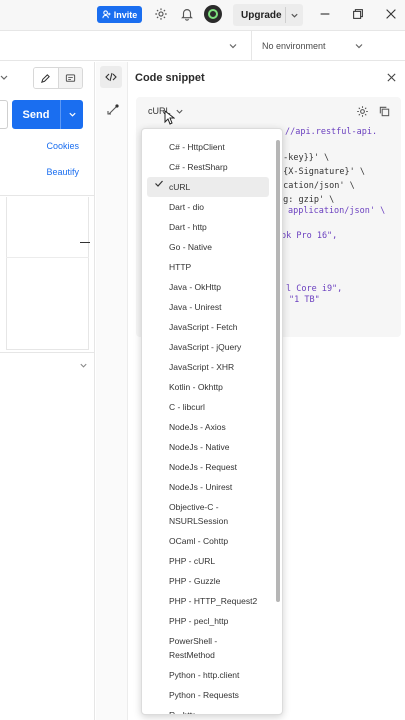 This screenshot has width=405, height=720. I want to click on language-option: PHP - pecl_http, so click(208, 621).